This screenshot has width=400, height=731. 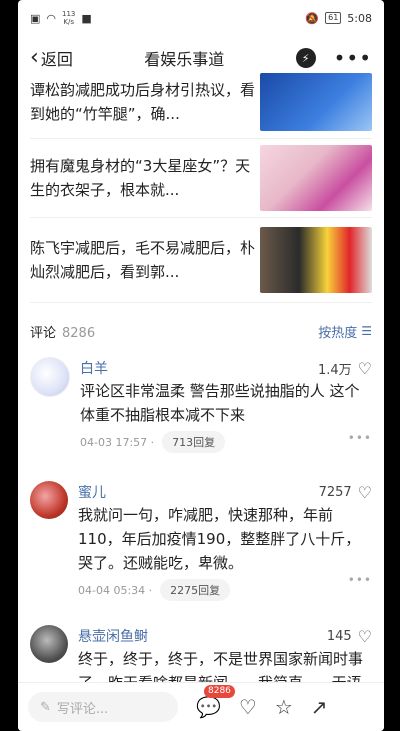 I want to click on star-icon: ☆, so click(x=284, y=707).